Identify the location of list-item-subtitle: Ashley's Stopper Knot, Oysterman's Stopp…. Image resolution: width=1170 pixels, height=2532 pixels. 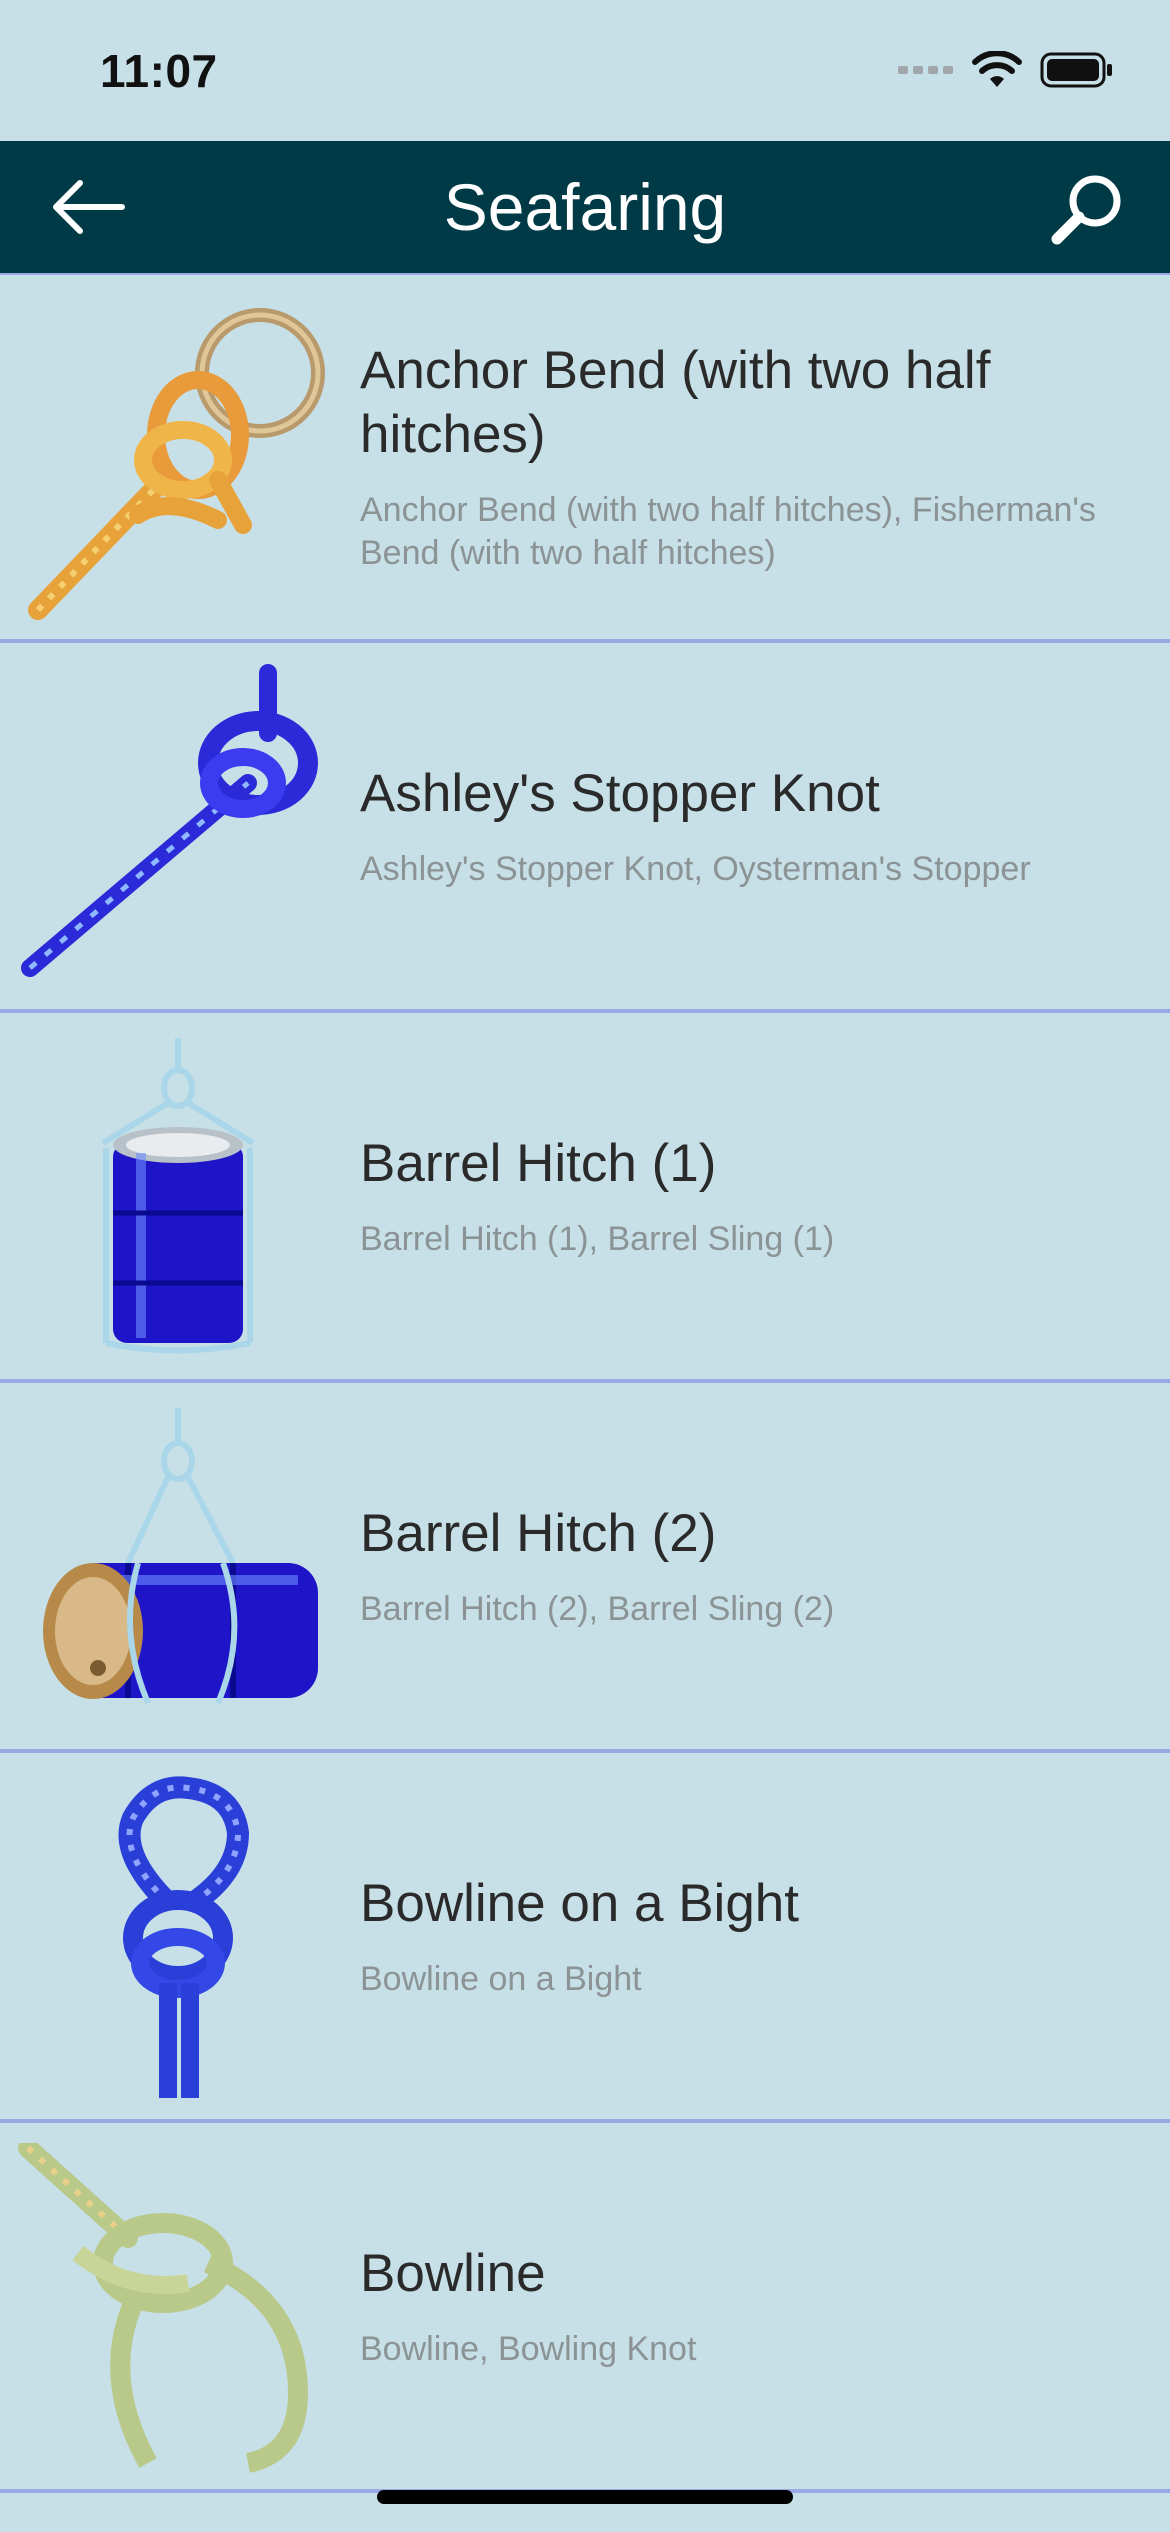
(695, 868).